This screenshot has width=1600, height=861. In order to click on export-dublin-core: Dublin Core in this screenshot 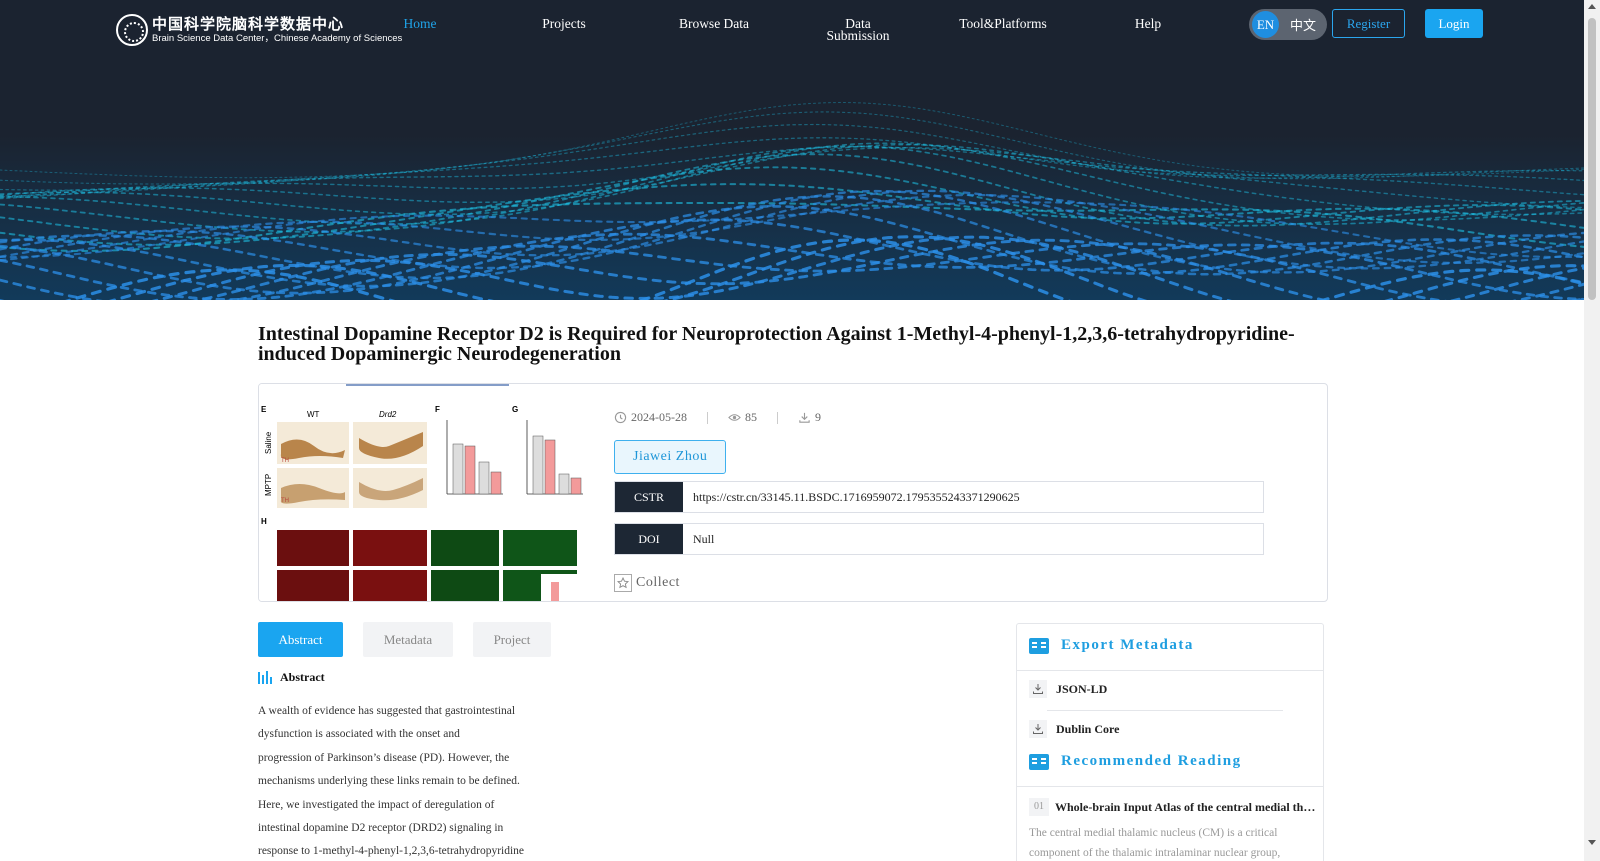, I will do `click(1074, 729)`.